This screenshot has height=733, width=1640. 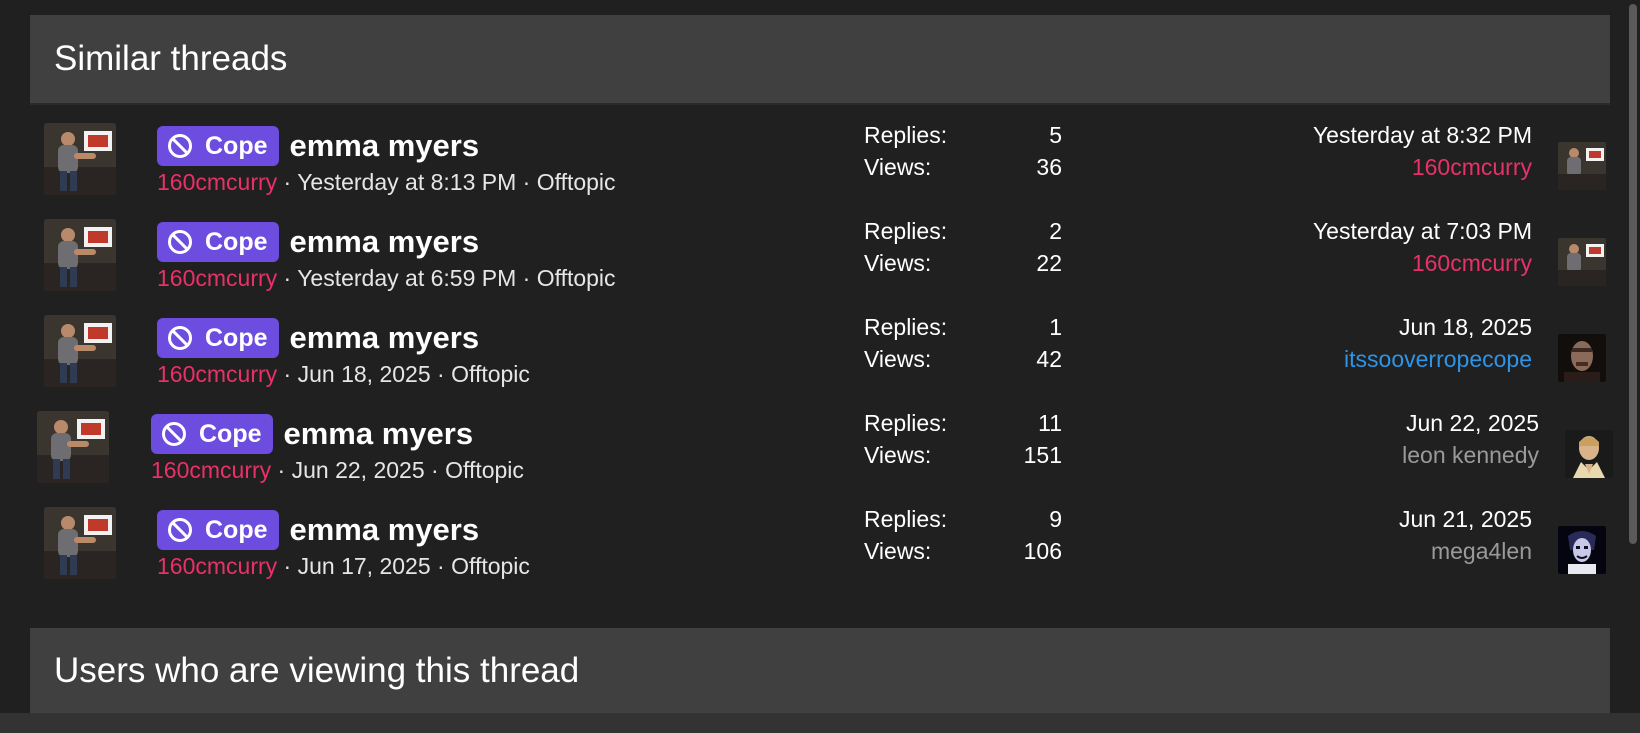 I want to click on views-count: 42, so click(x=1049, y=359).